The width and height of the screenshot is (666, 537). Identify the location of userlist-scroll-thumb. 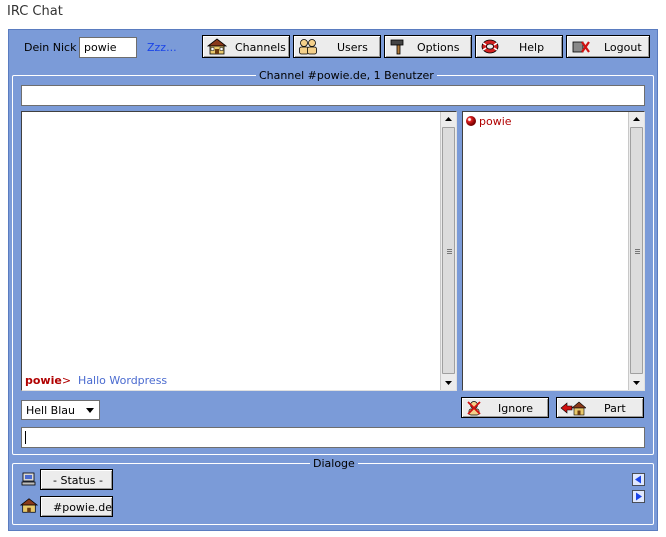
(636, 250).